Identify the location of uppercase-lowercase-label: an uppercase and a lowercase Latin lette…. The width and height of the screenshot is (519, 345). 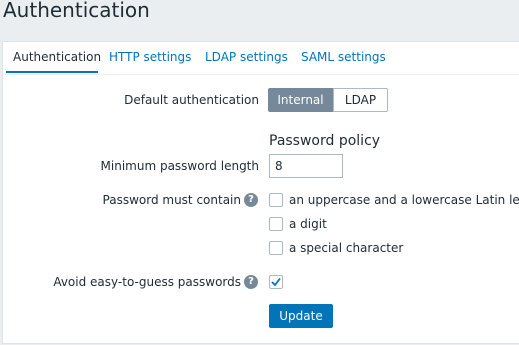
(404, 200).